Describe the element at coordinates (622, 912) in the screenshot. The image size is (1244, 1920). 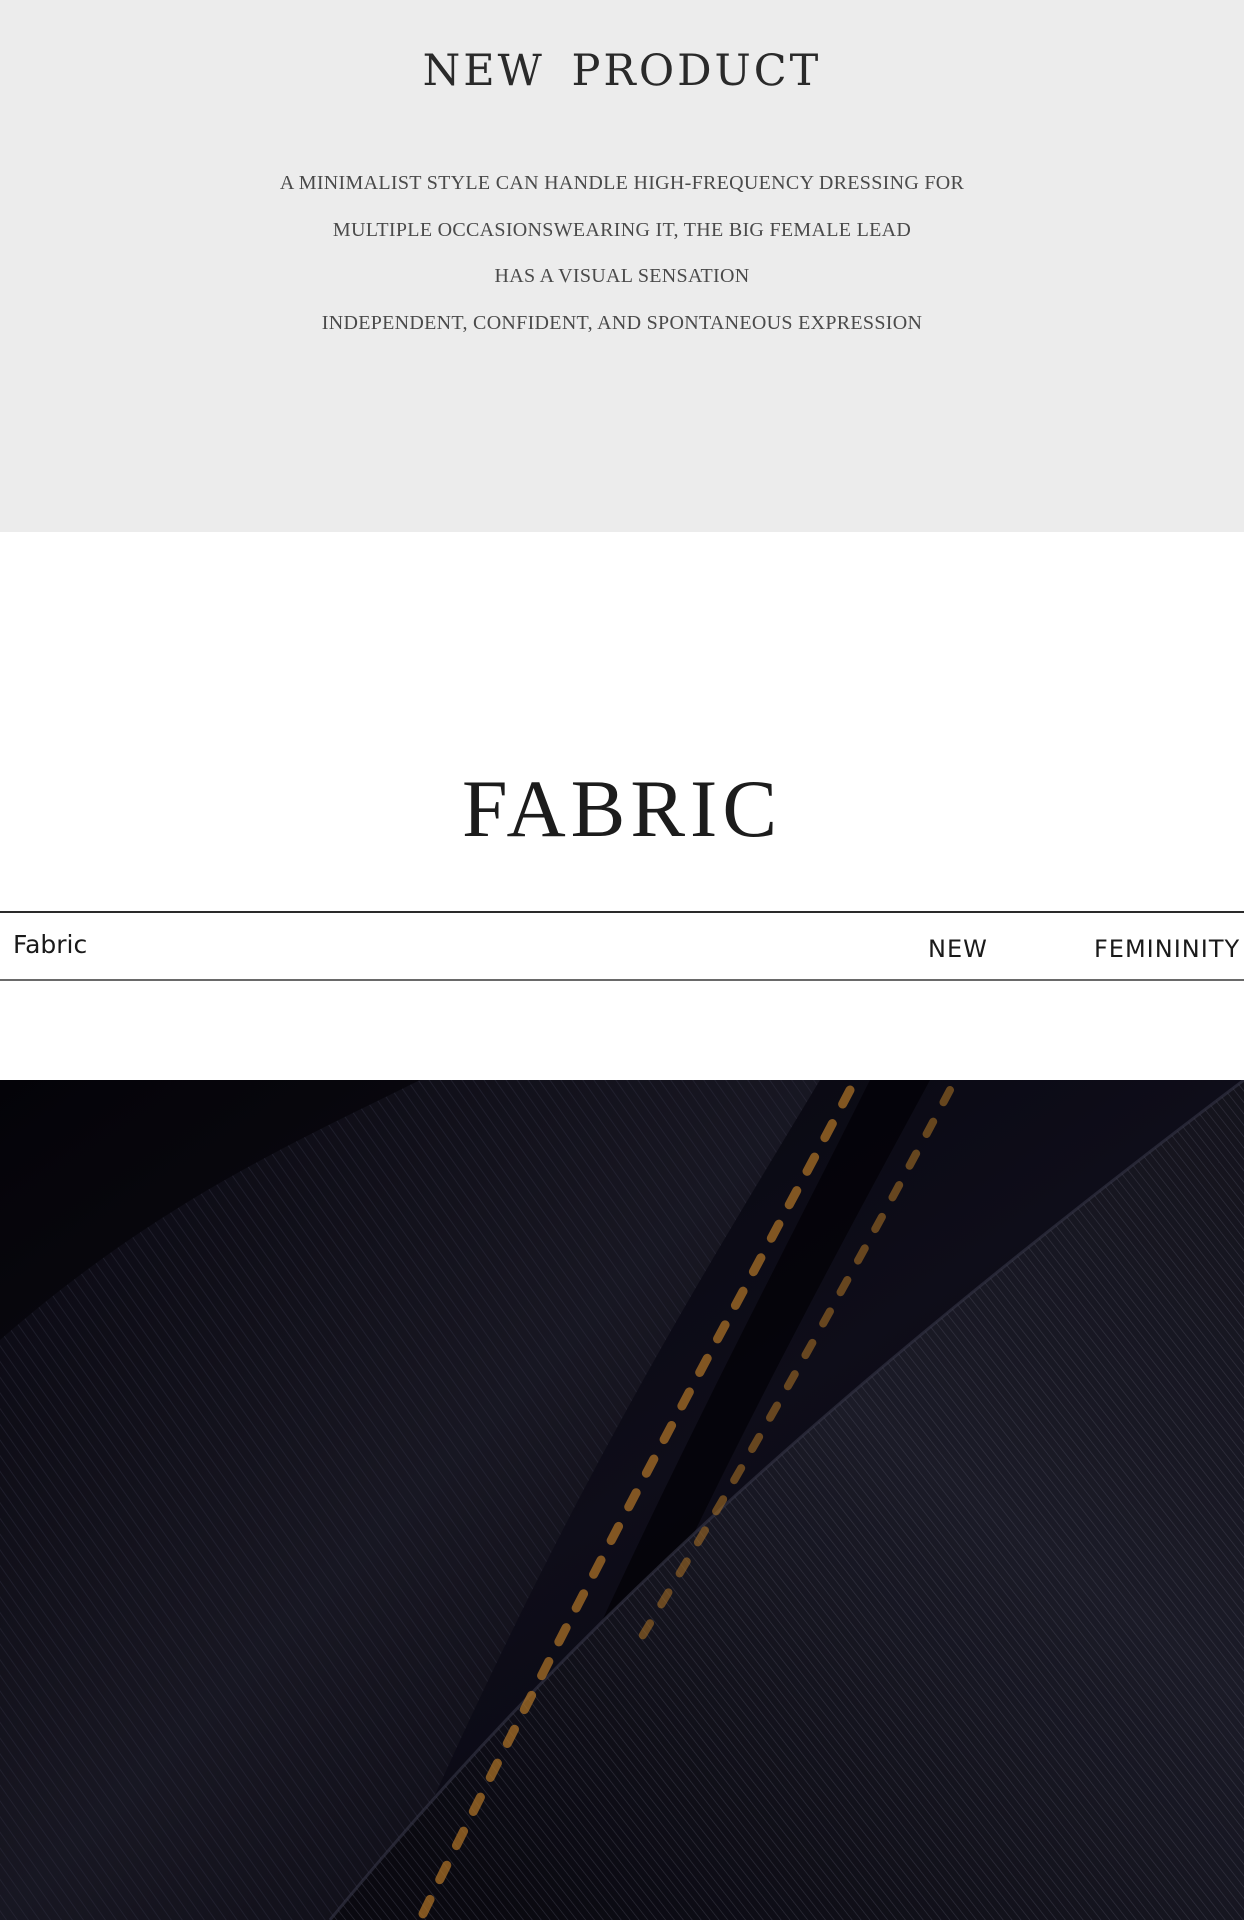
I see `strip-top-divider` at that location.